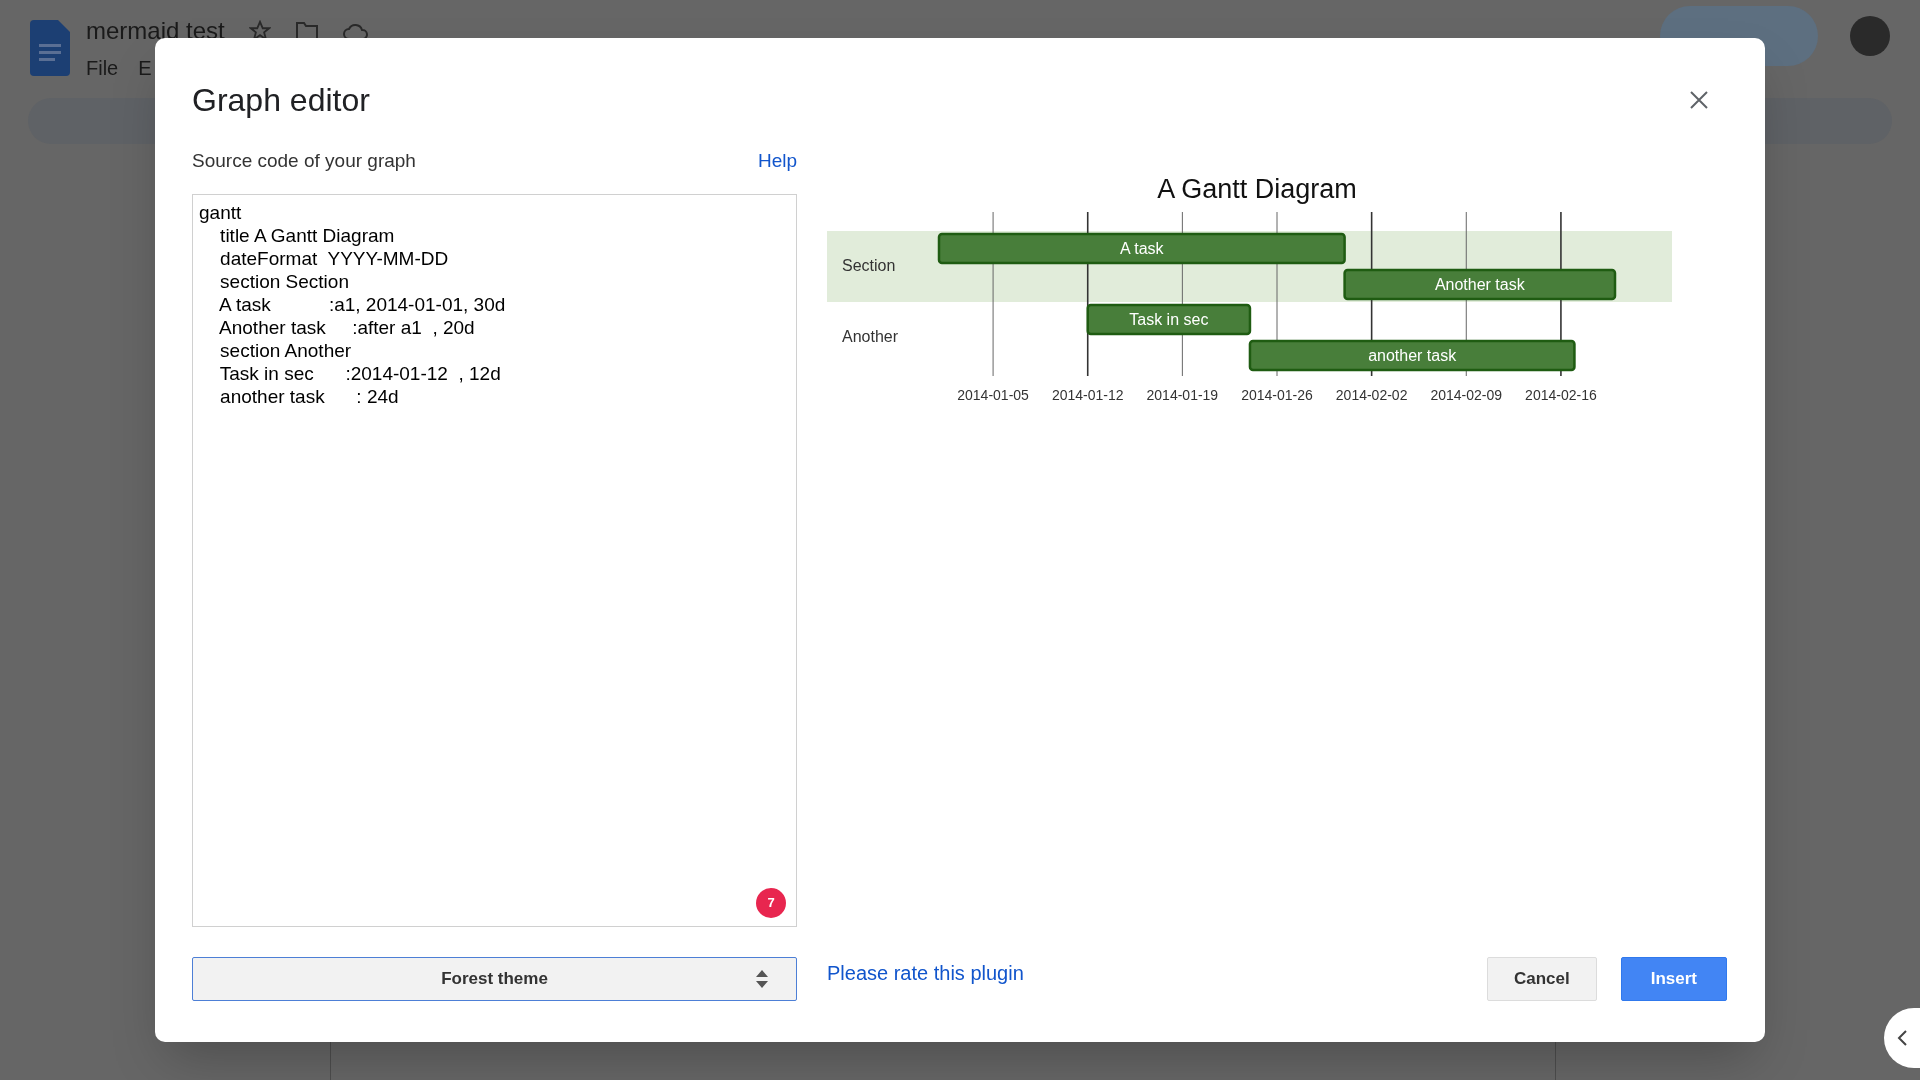 The height and width of the screenshot is (1080, 1920). What do you see at coordinates (1541, 979) in the screenshot?
I see `cancel-button: Cancel` at bounding box center [1541, 979].